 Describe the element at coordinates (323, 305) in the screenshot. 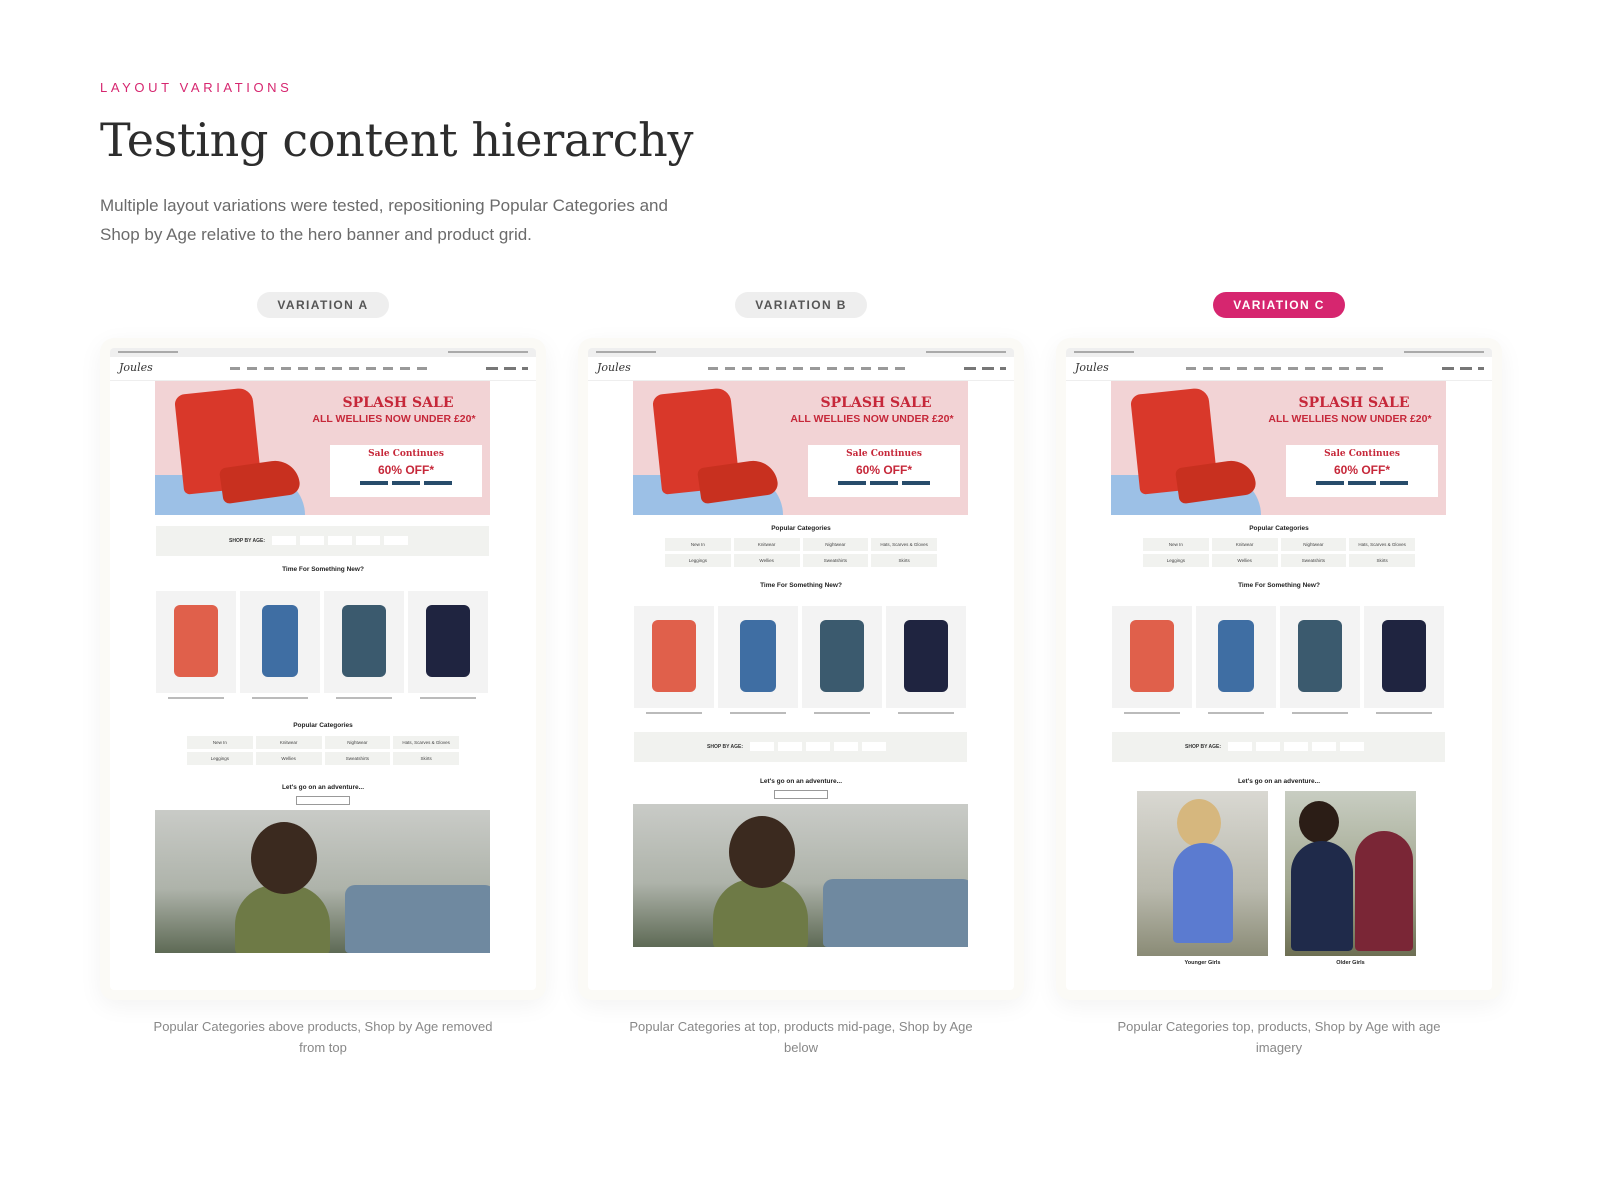

I see `variation-a-label: VARIATION A` at that location.